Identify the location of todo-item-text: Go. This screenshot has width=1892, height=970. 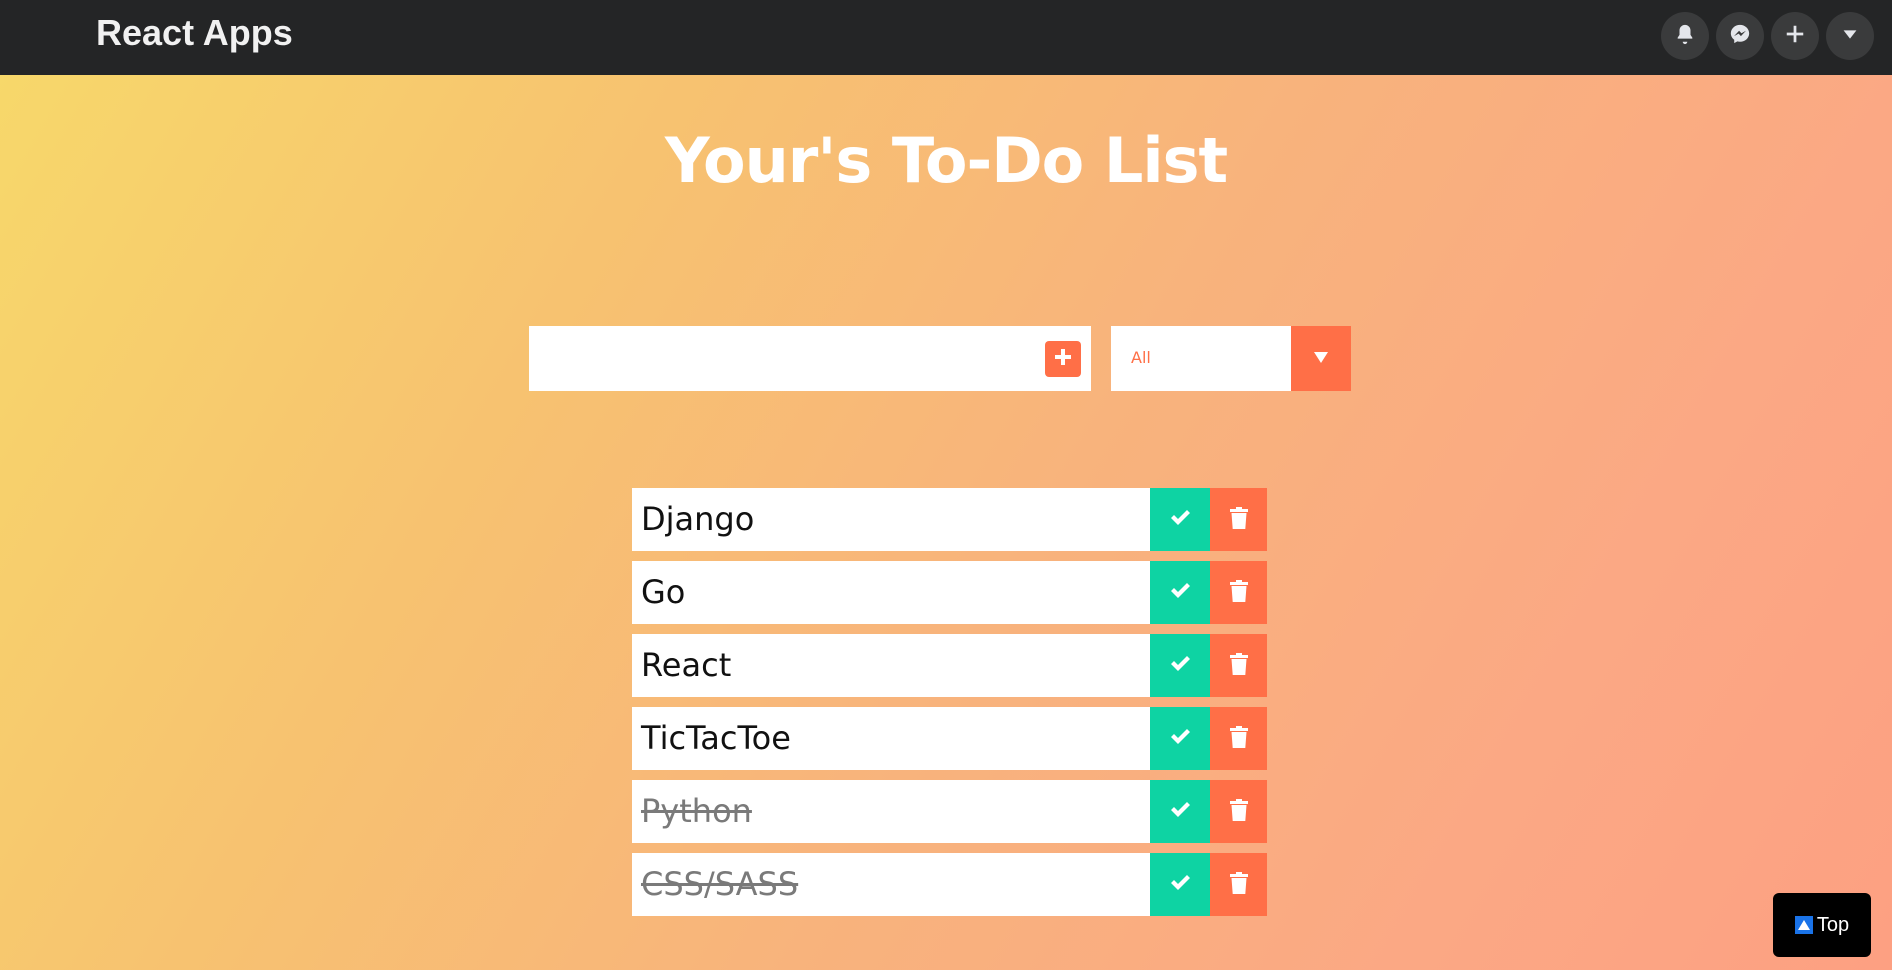
(663, 592).